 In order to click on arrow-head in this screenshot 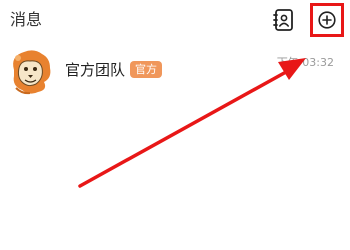, I will do `click(292, 69)`.